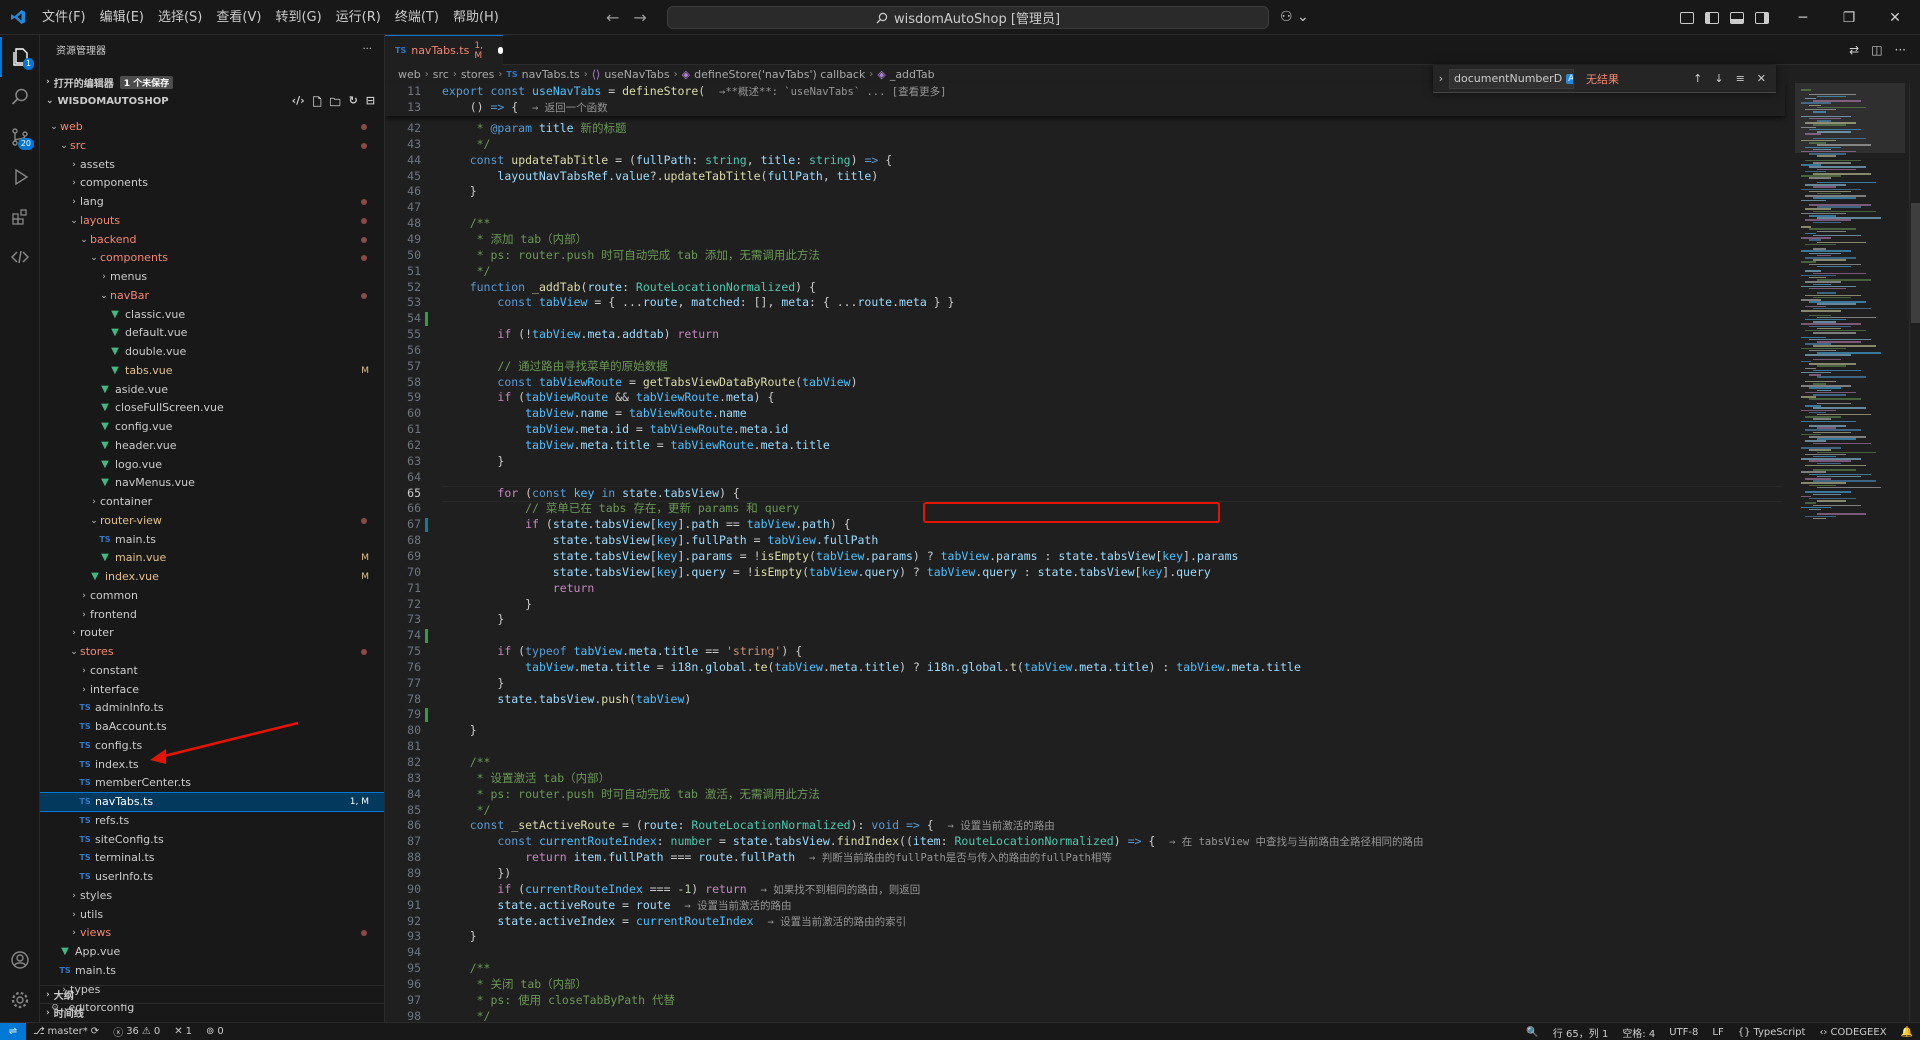  What do you see at coordinates (1914, 552) in the screenshot?
I see `vertical-scrollbar` at bounding box center [1914, 552].